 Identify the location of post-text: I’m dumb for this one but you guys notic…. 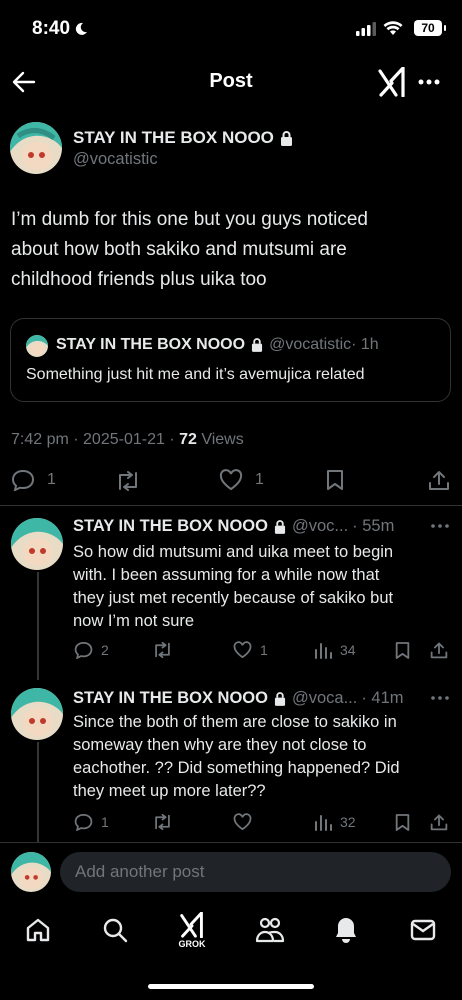
(189, 249).